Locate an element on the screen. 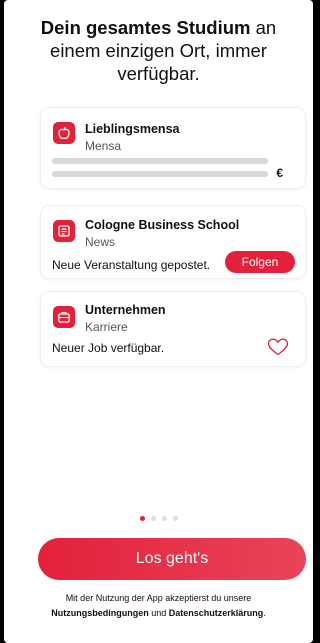 This screenshot has width=320, height=643. card-title: Cologne Business School is located at coordinates (162, 225).